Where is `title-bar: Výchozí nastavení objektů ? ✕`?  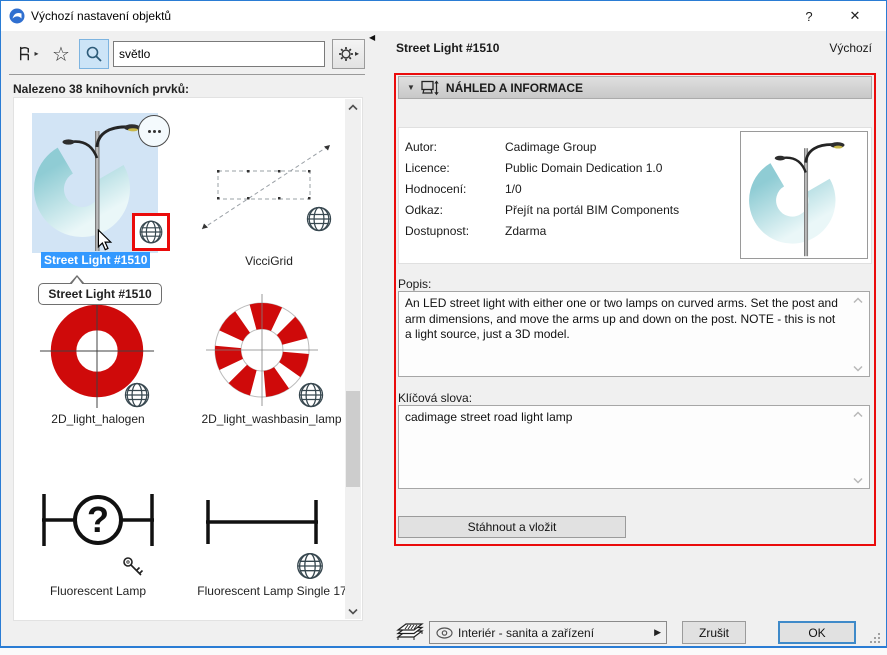 title-bar: Výchozí nastavení objektů ? ✕ is located at coordinates (443, 16).